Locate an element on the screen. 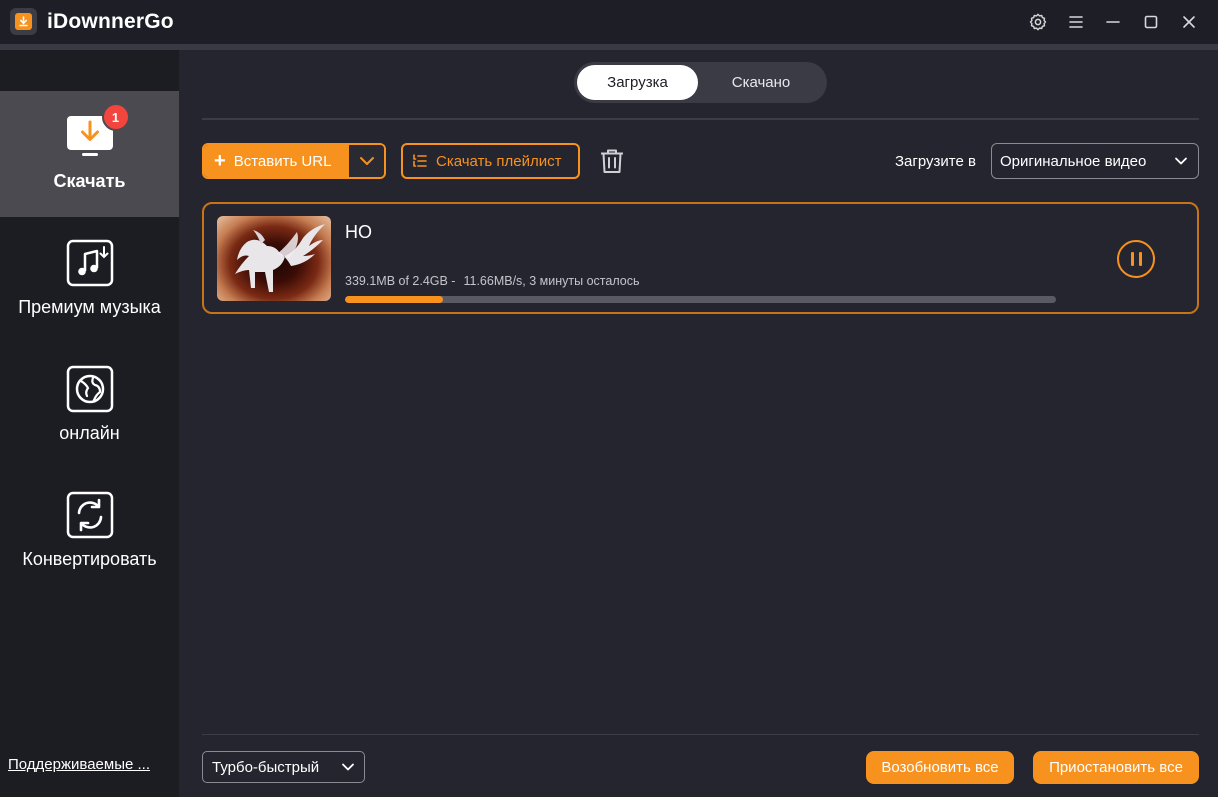 The image size is (1218, 797). paste-url-dropdown is located at coordinates (366, 161).